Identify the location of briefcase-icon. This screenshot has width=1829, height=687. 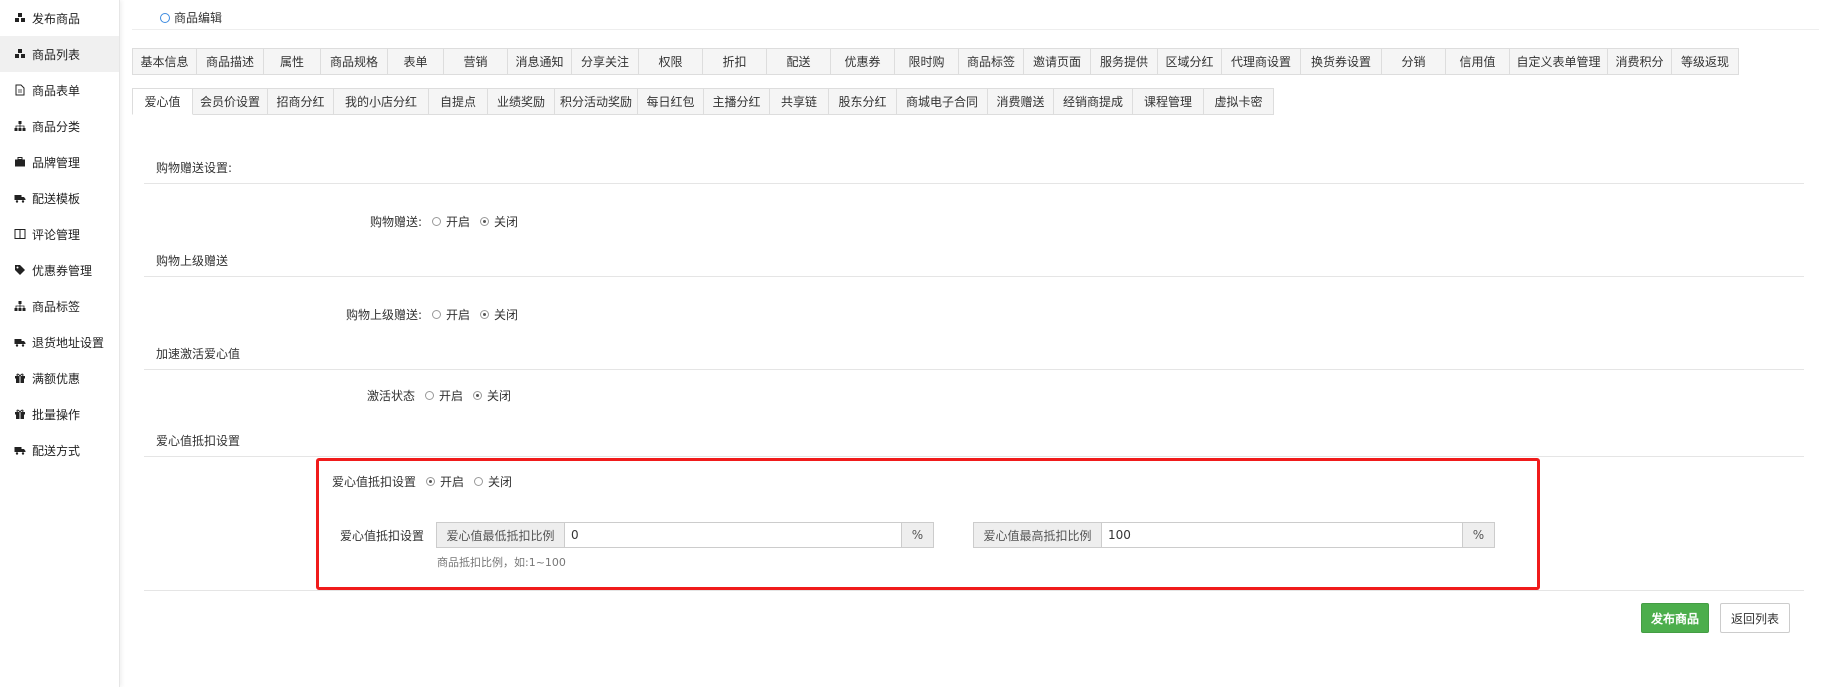
(20, 162).